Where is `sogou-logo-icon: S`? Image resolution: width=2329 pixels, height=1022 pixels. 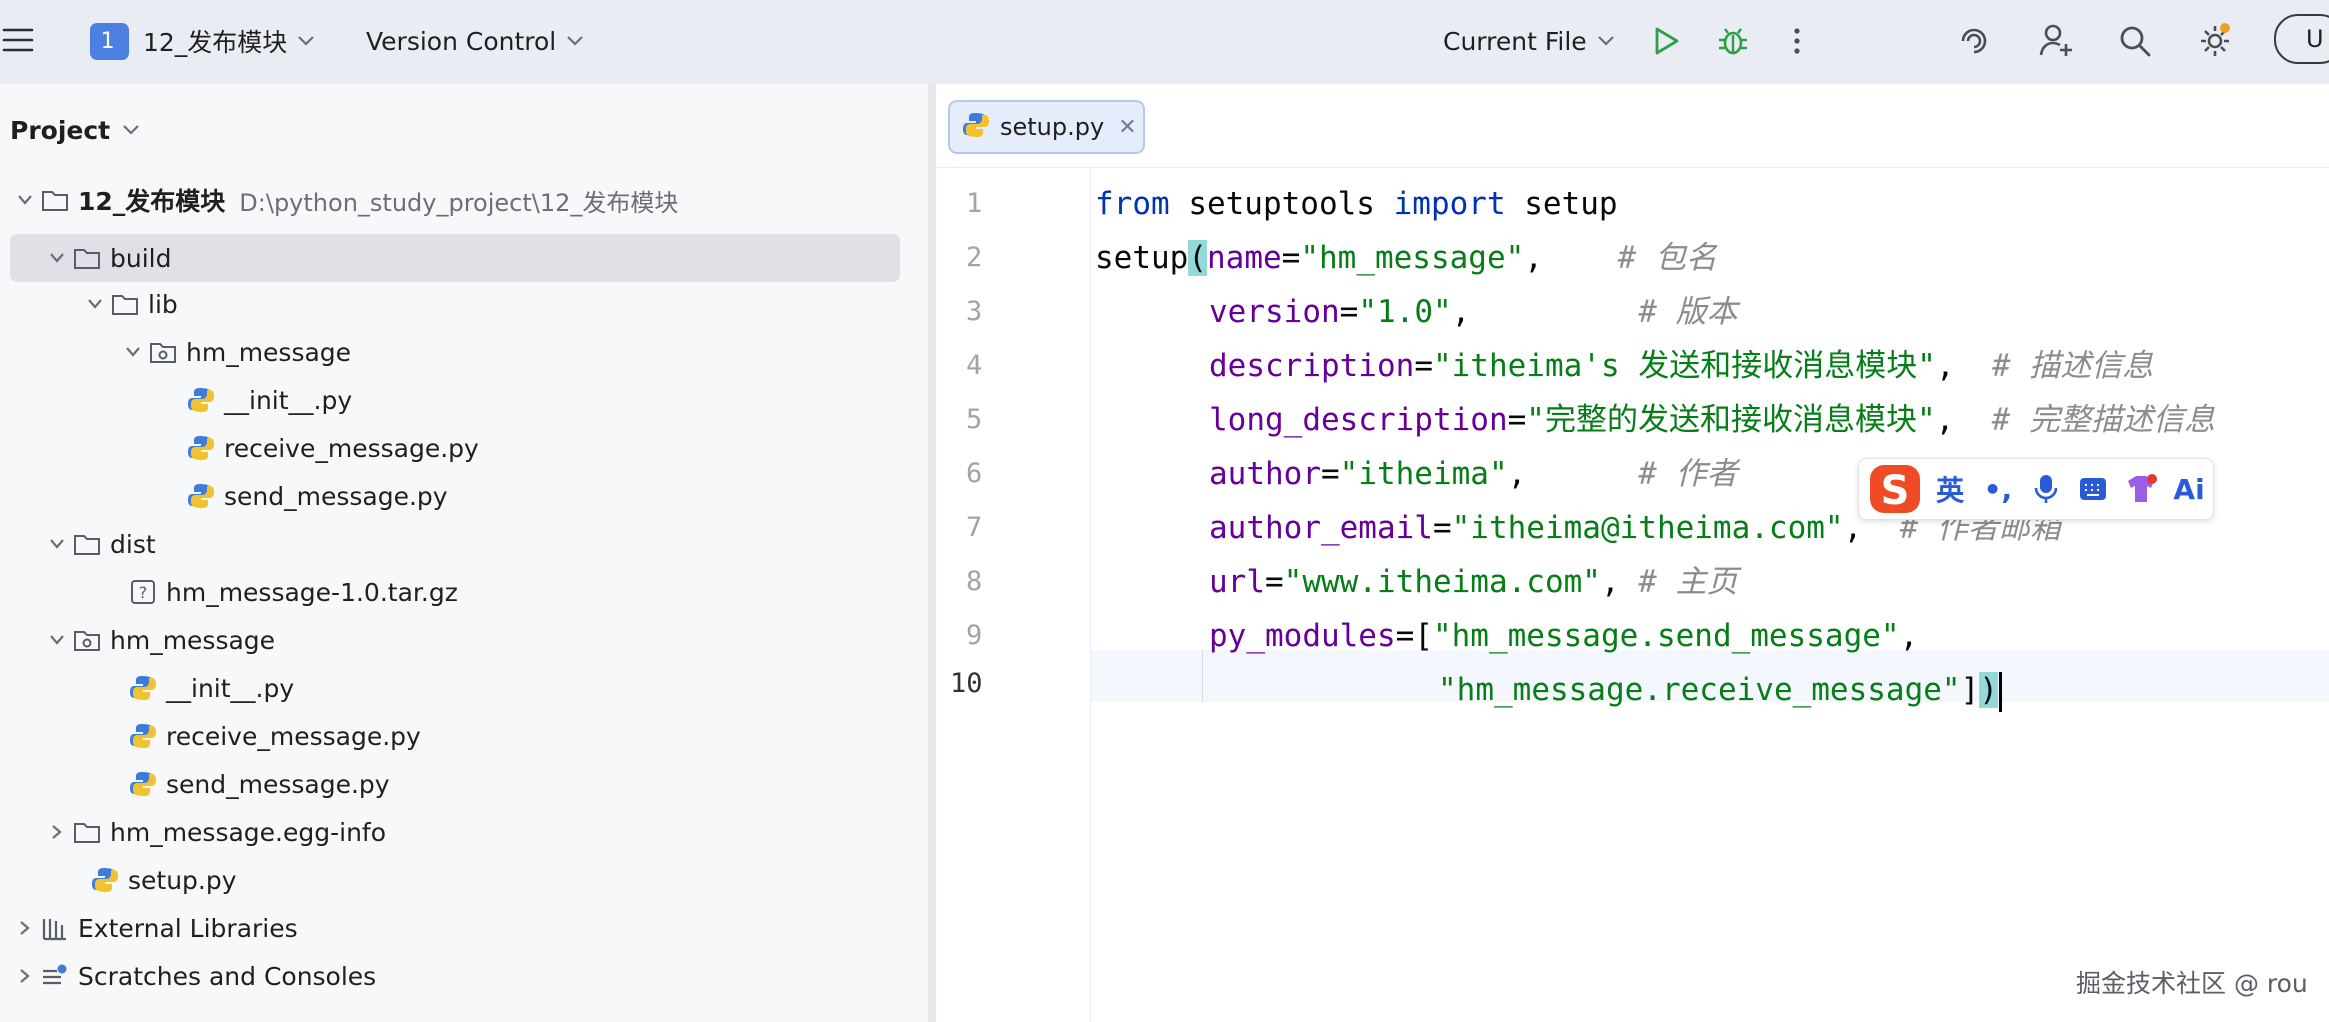 sogou-logo-icon: S is located at coordinates (1895, 489).